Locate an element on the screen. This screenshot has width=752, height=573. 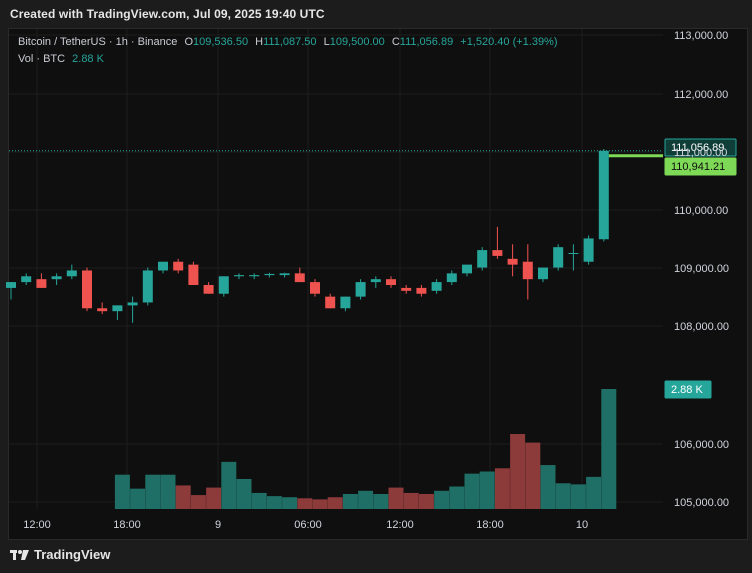
x-axis-tick-label: 06:00 is located at coordinates (308, 525).